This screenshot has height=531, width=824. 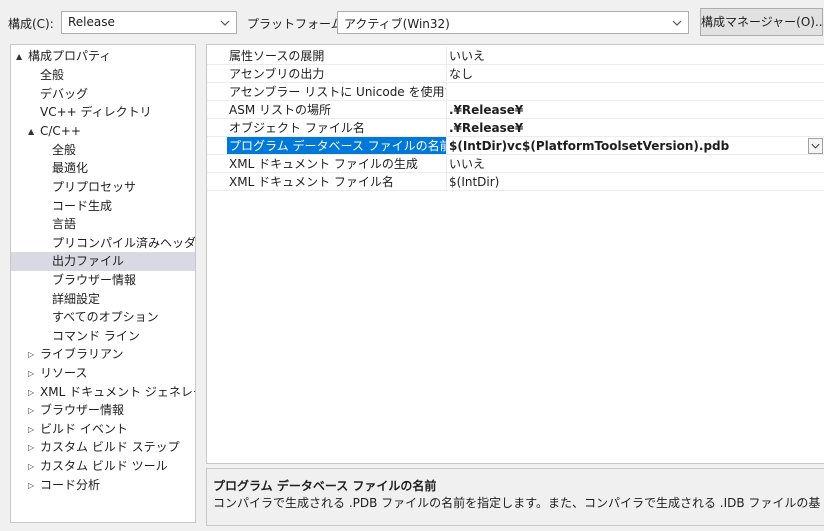 I want to click on tree-item-label: VC++ ディレクトリ, so click(x=96, y=112).